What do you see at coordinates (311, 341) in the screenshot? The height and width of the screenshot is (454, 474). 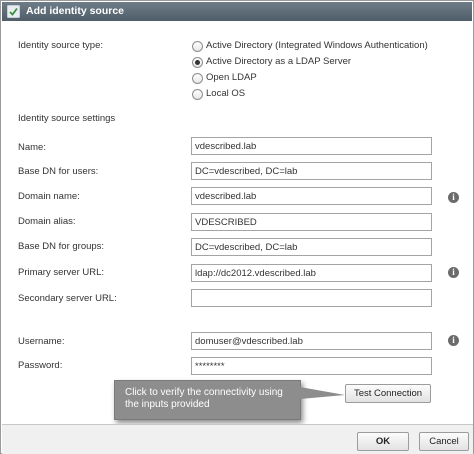 I see `username-field` at bounding box center [311, 341].